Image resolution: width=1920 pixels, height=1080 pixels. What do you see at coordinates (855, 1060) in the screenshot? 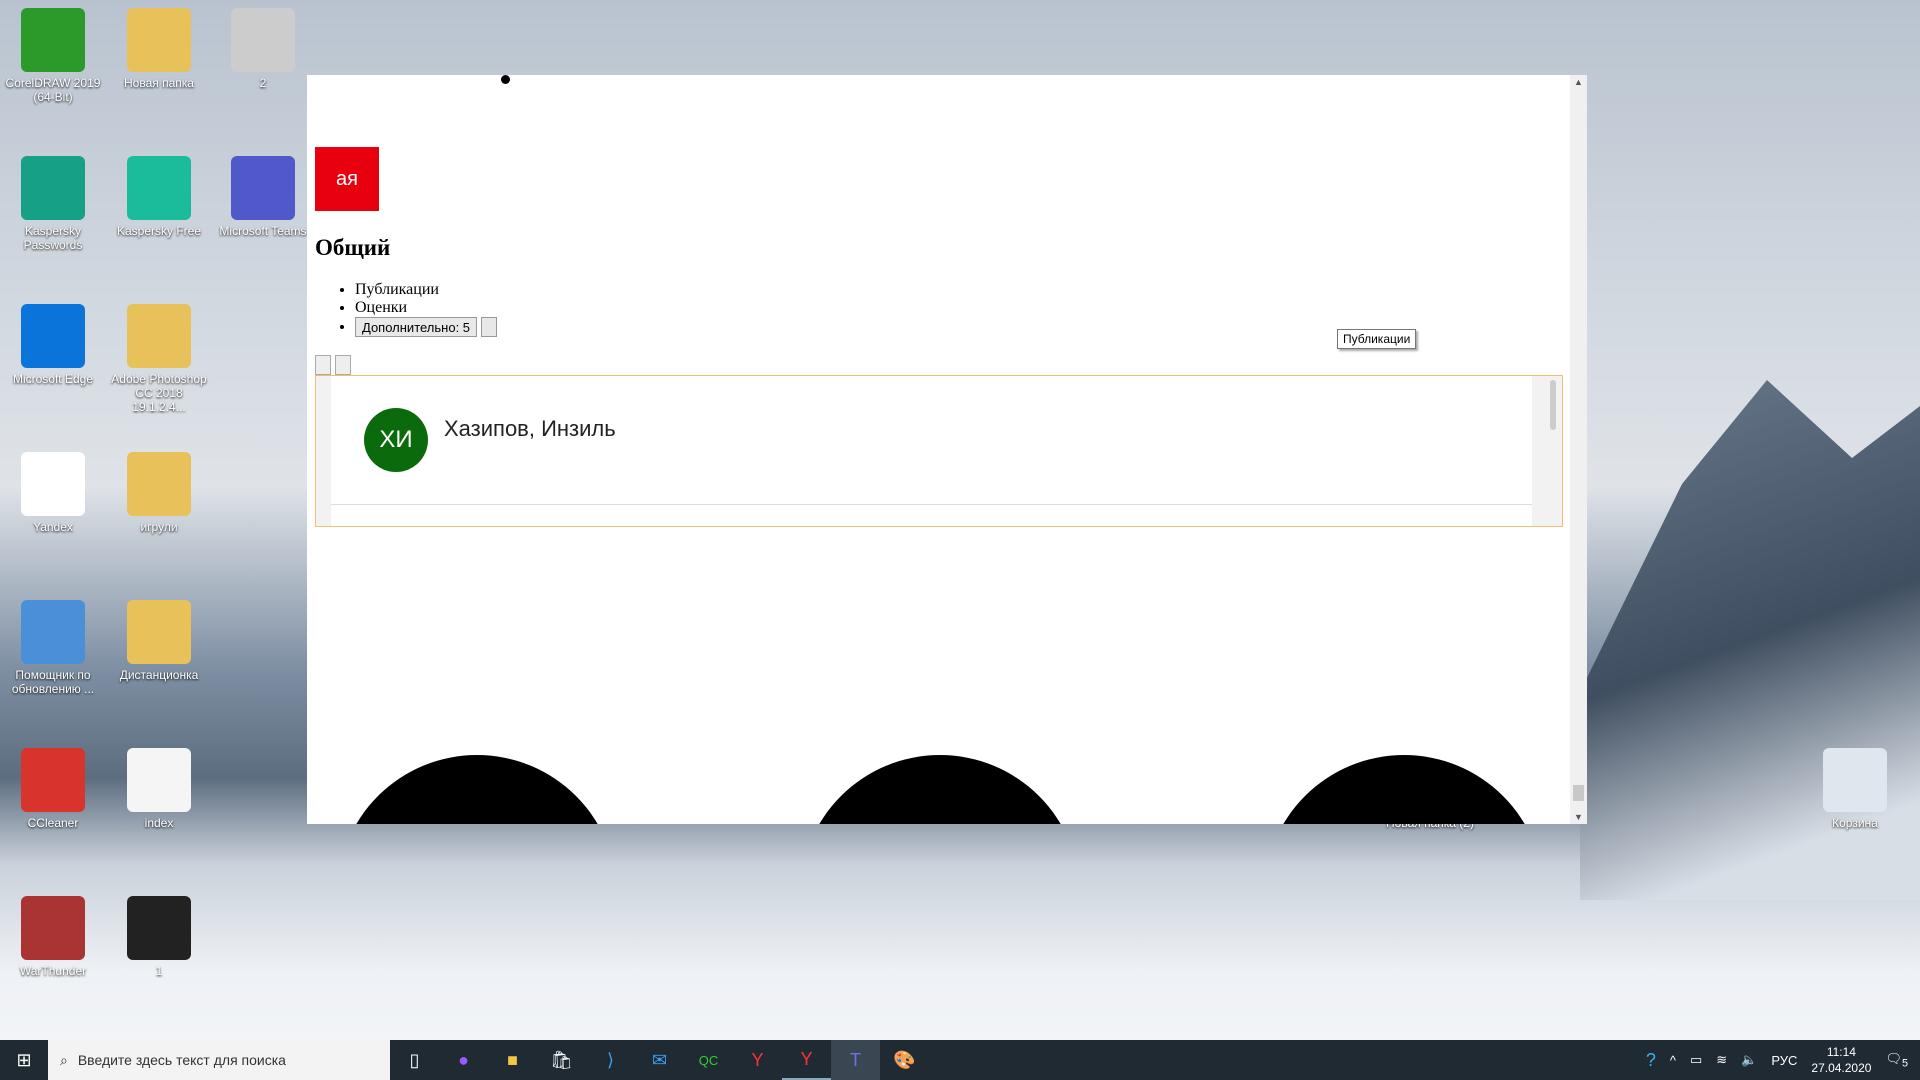
I see `teams-icon: T` at bounding box center [855, 1060].